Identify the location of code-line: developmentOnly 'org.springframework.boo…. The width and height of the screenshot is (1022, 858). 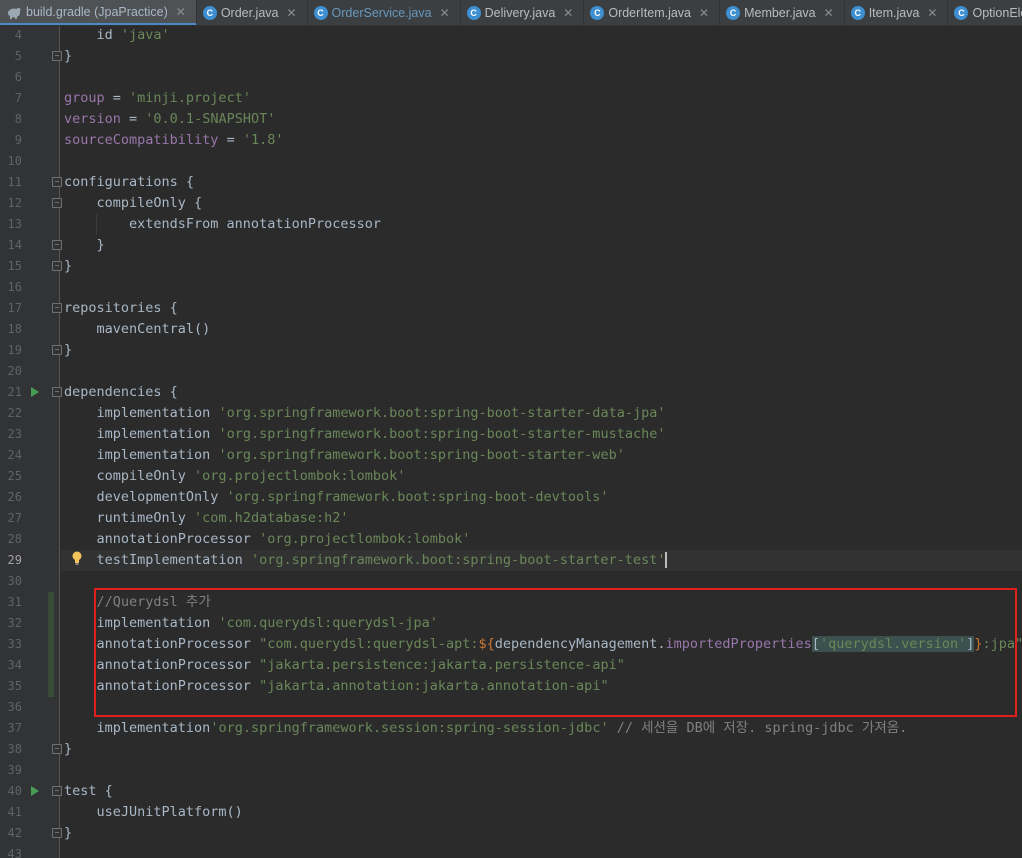
(336, 497).